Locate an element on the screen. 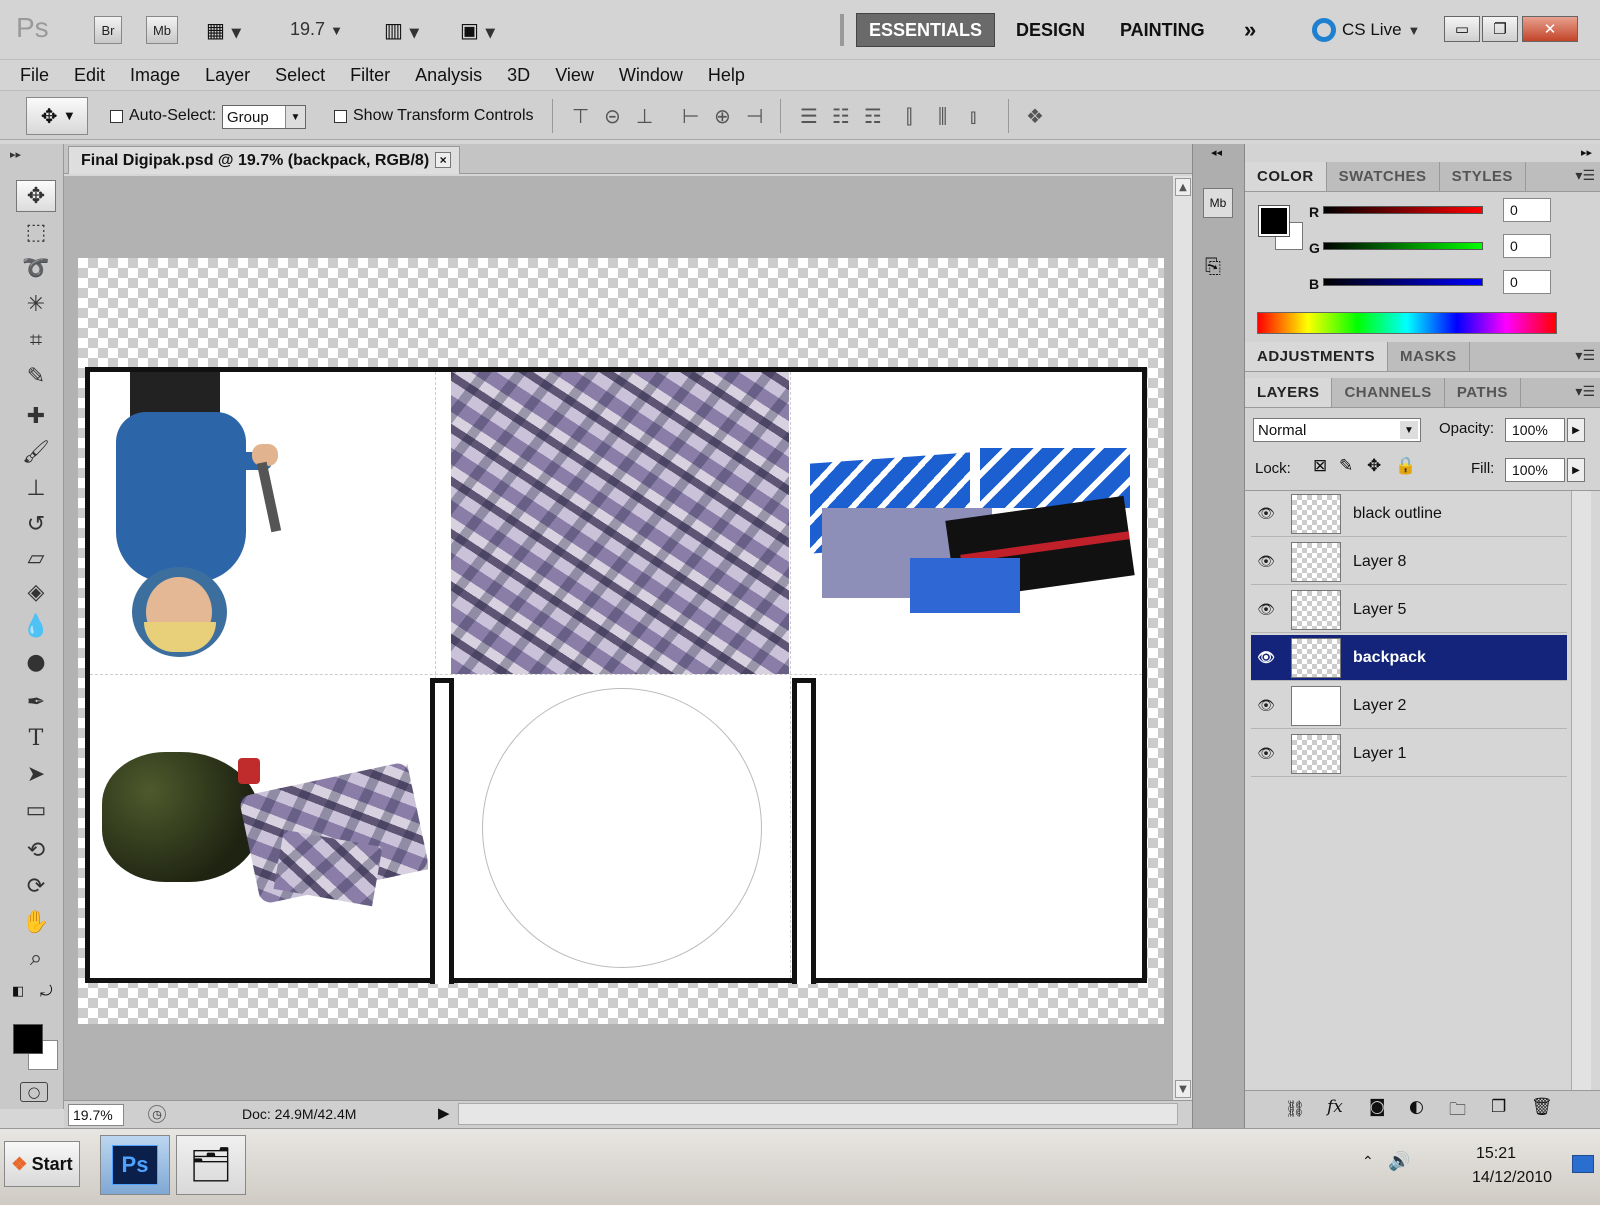 The width and height of the screenshot is (1600, 1205). tab-styles: STYLES is located at coordinates (1483, 176).